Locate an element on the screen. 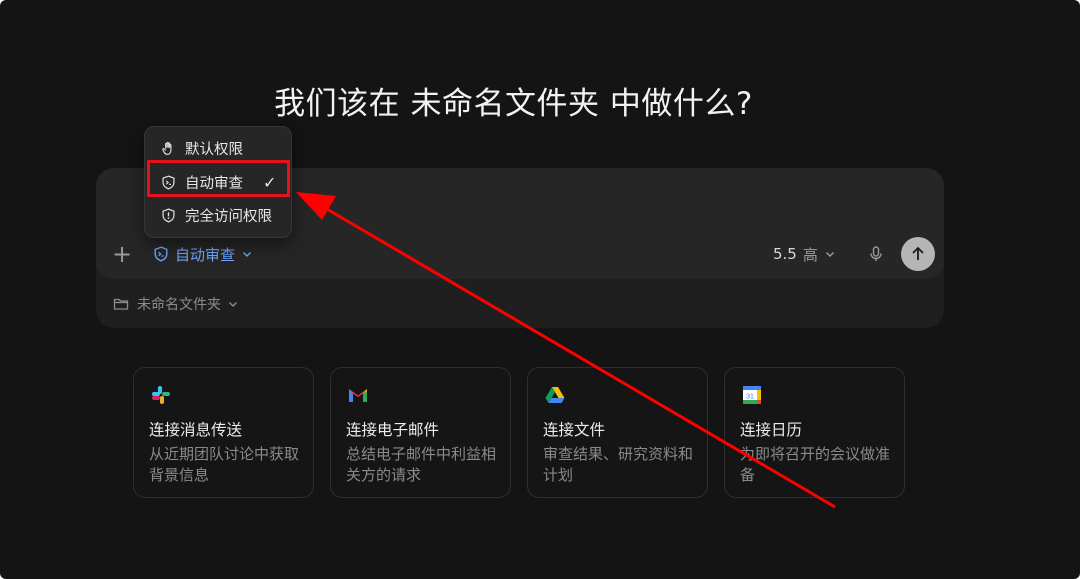 Image resolution: width=1080 pixels, height=579 pixels. model-effort: 高 is located at coordinates (810, 254).